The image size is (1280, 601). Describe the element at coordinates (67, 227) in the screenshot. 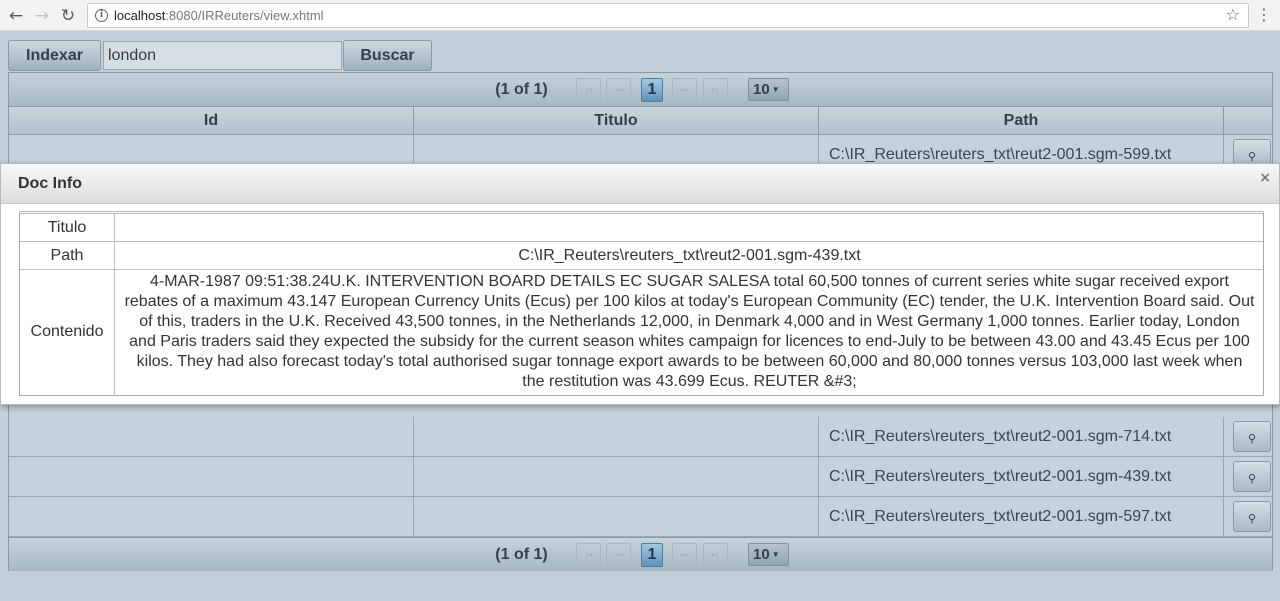

I see `info-label-titulo: Titulo` at that location.